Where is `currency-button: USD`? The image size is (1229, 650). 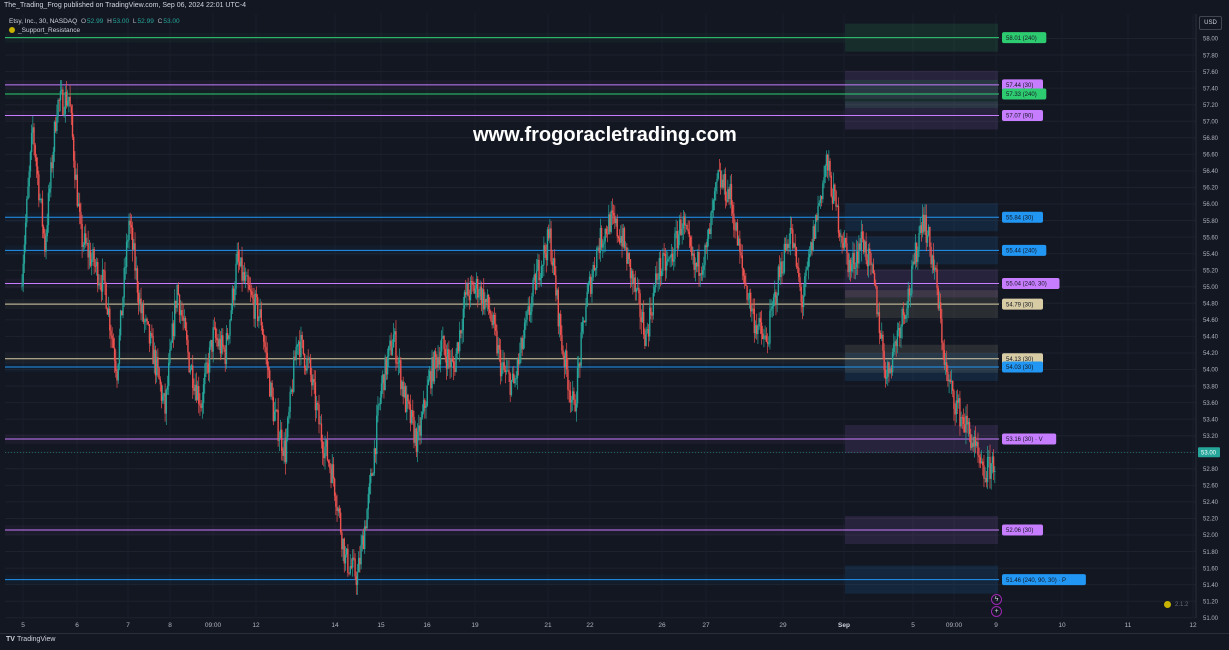
currency-button: USD is located at coordinates (1210, 23).